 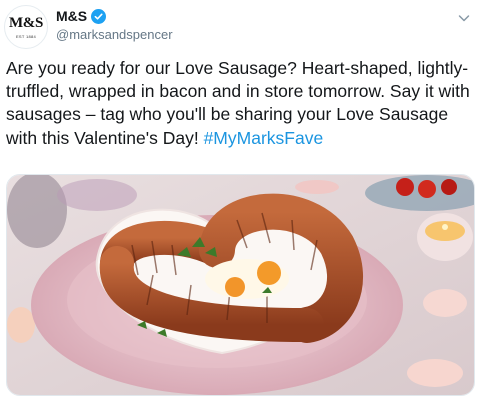 I want to click on name-row: M&S, so click(x=81, y=16).